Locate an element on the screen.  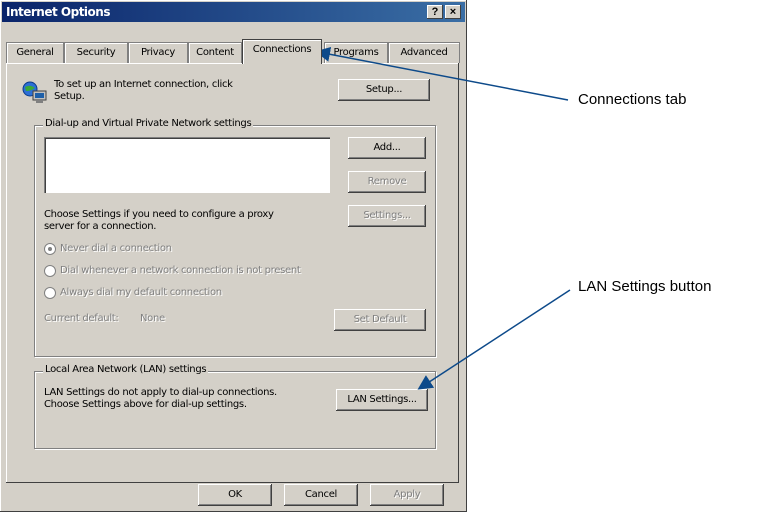
connections-tab-callout: Connections tab is located at coordinates (632, 99).